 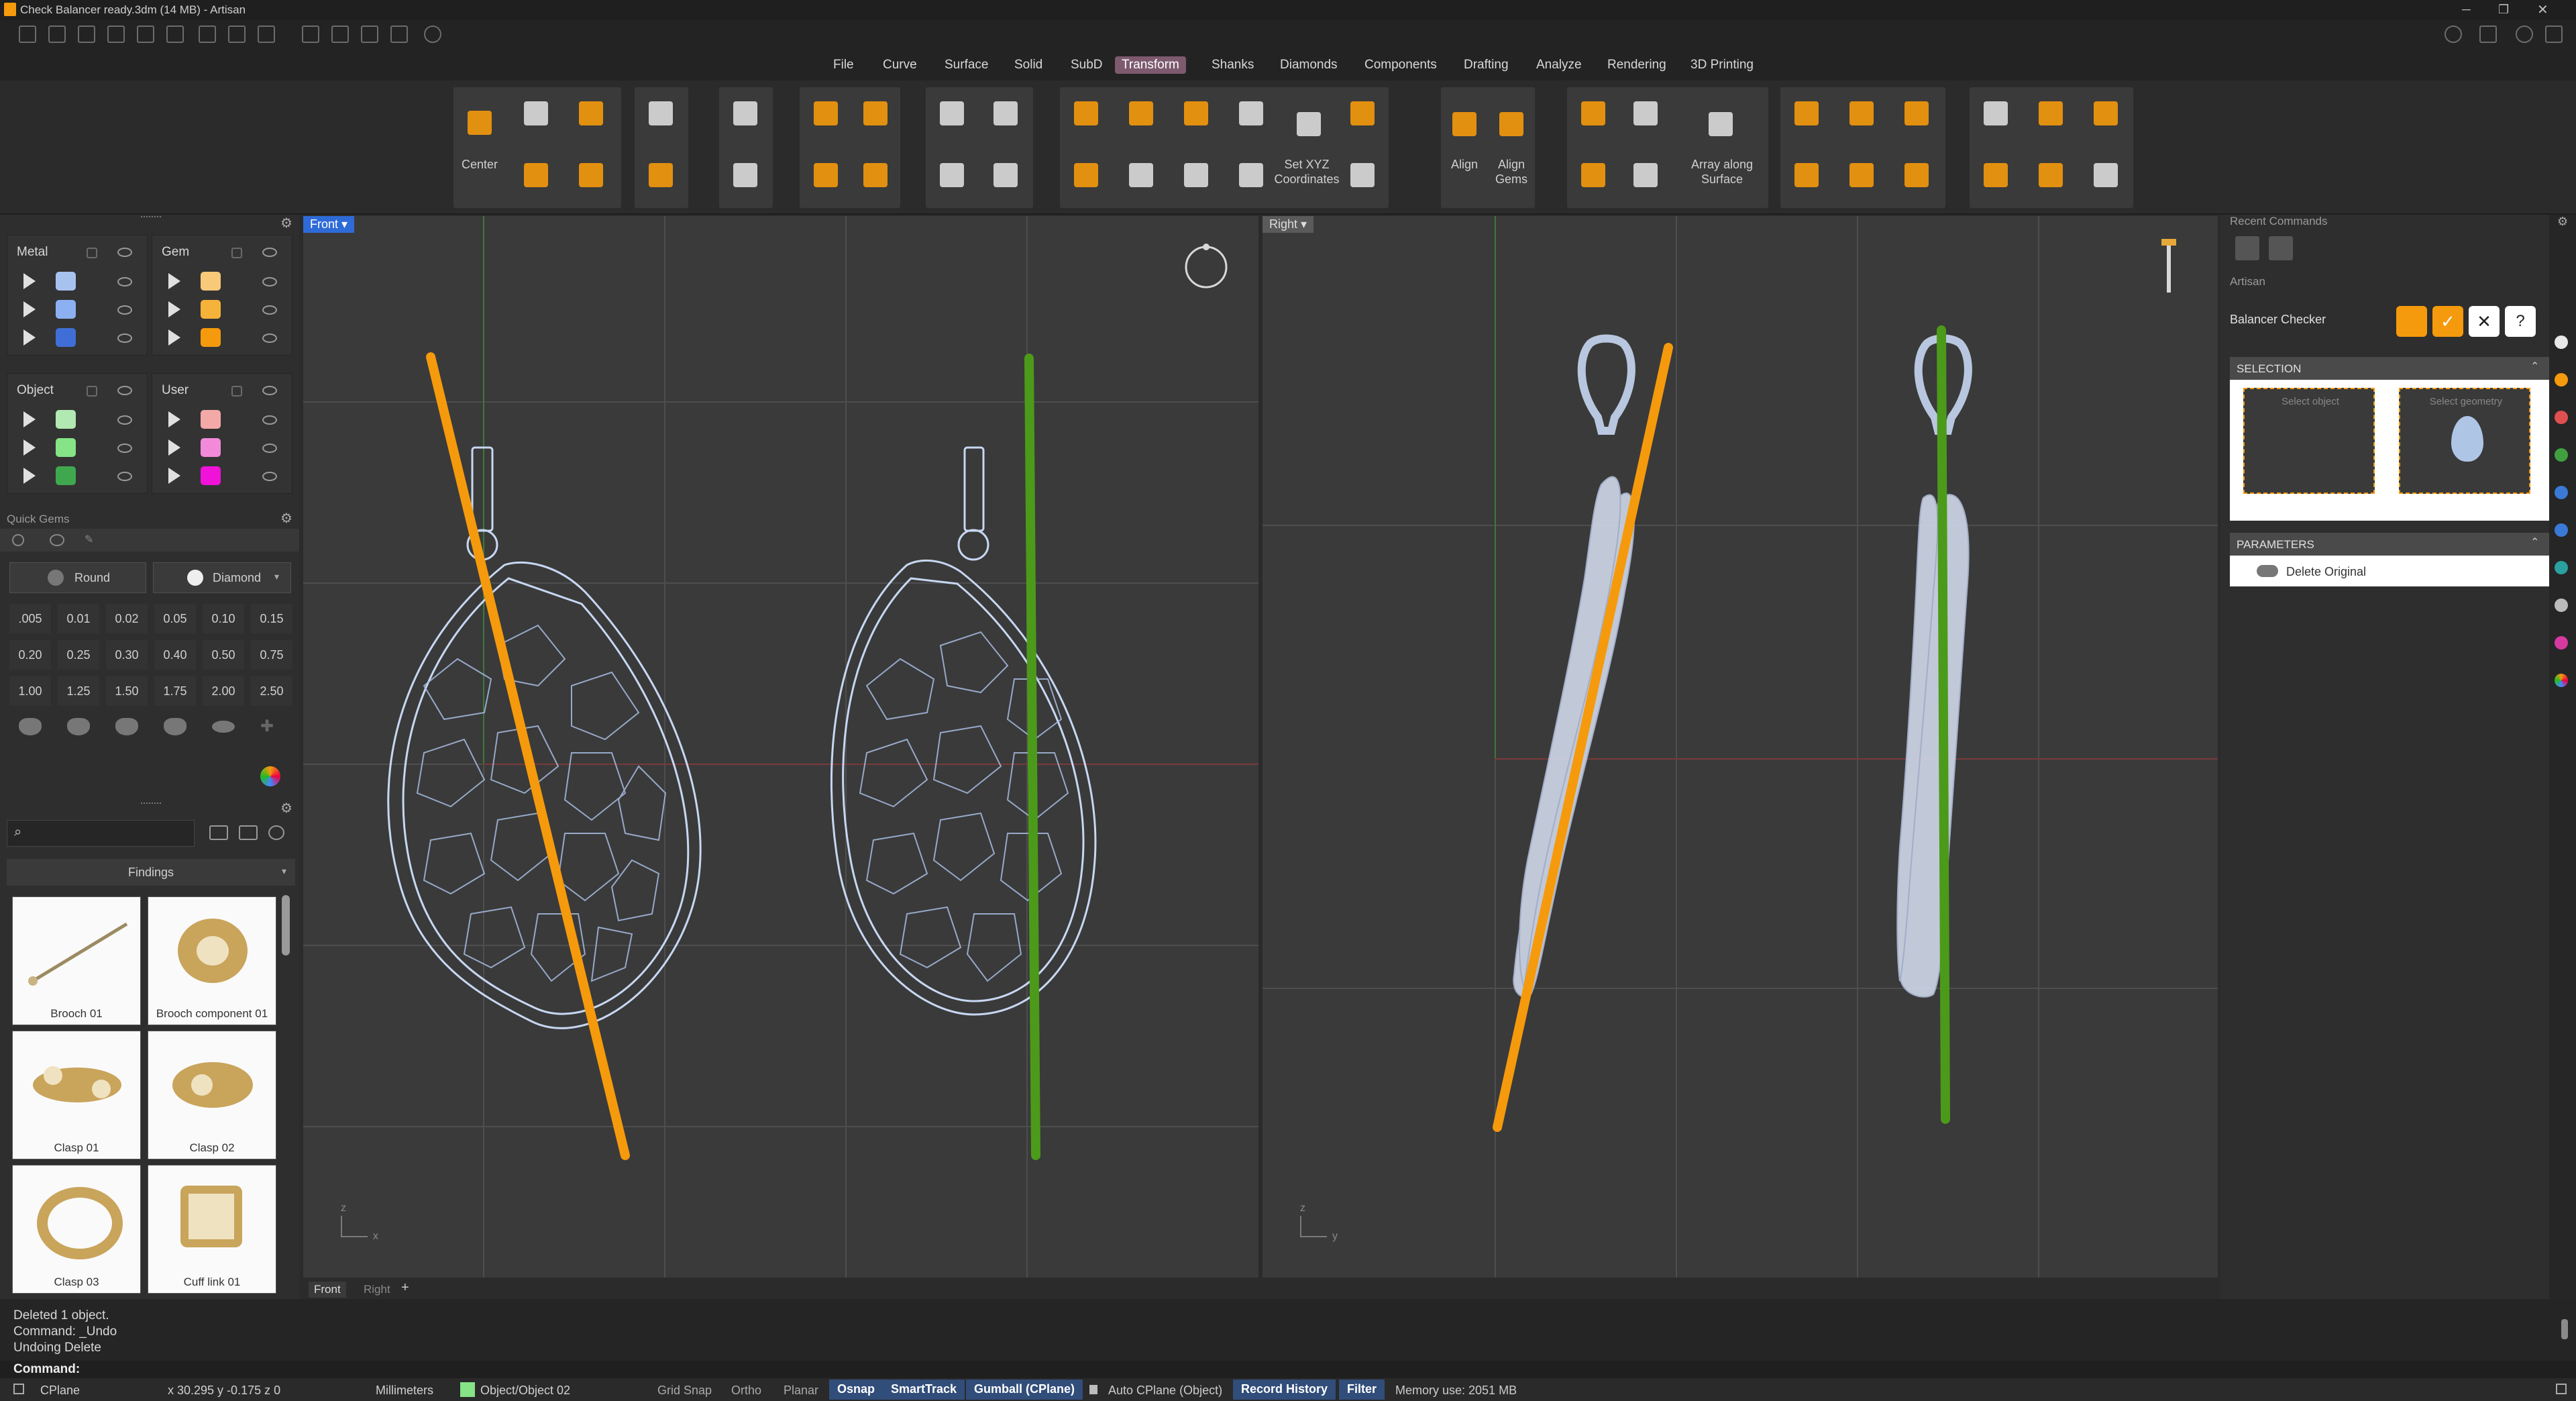 What do you see at coordinates (951, 113) in the screenshot?
I see `rotate-button` at bounding box center [951, 113].